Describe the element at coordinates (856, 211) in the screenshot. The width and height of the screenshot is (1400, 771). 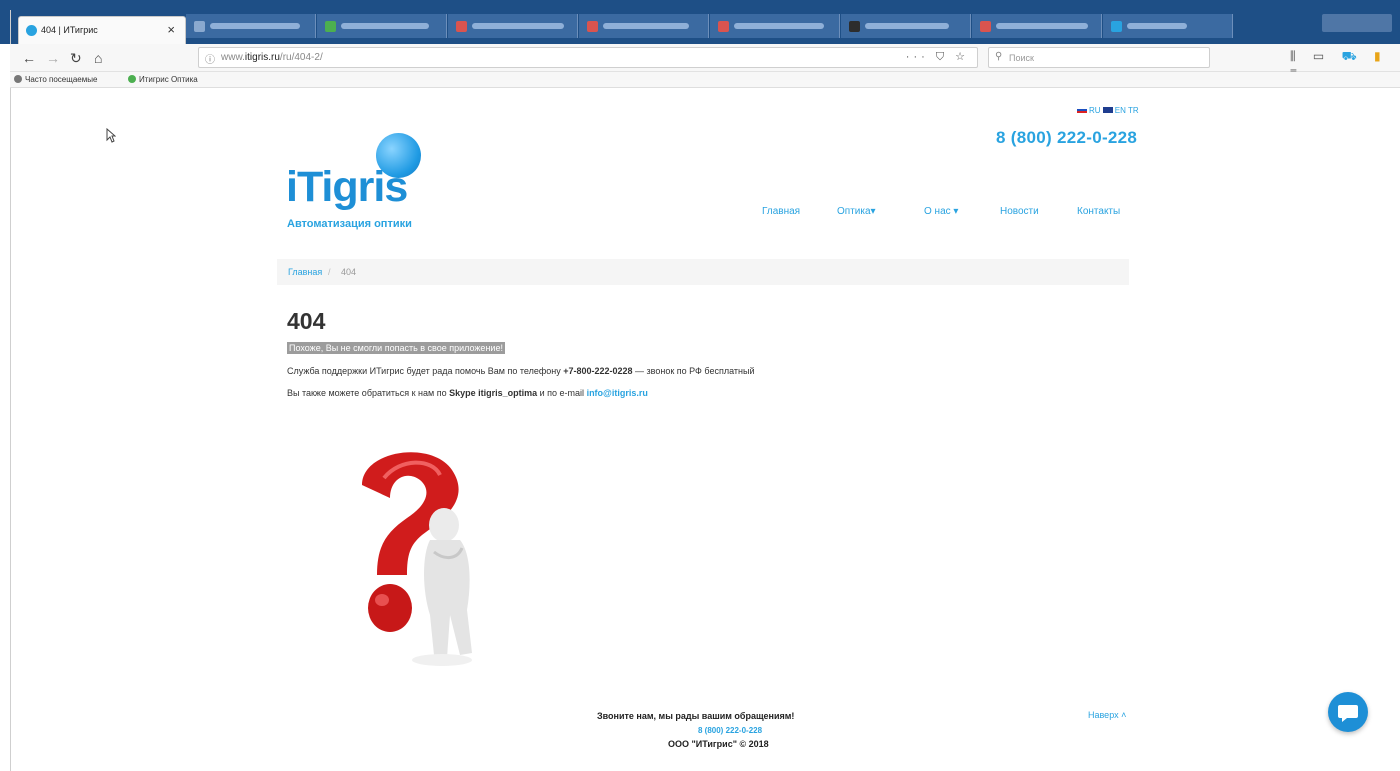
I see `nav-item-optics: Оптика▾` at that location.